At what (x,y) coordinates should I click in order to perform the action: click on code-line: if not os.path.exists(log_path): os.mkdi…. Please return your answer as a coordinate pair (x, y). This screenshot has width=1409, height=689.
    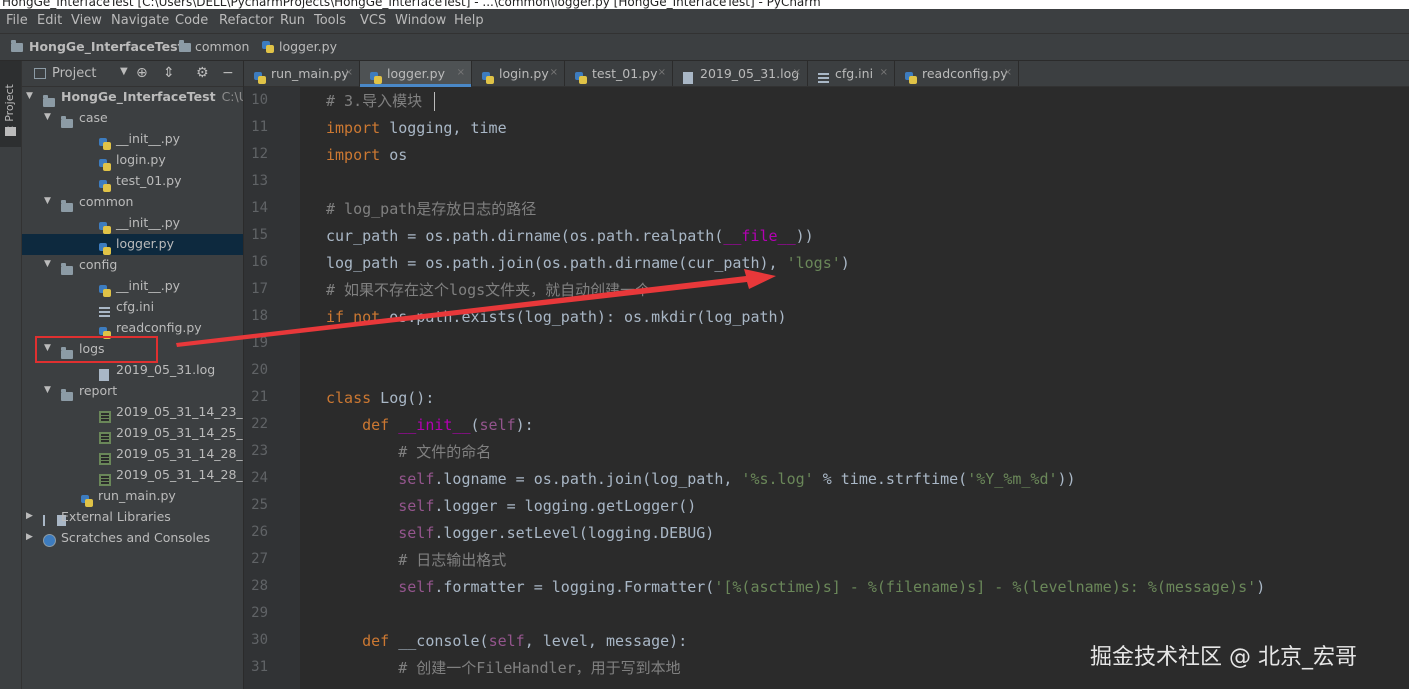
    Looking at the image, I should click on (556, 317).